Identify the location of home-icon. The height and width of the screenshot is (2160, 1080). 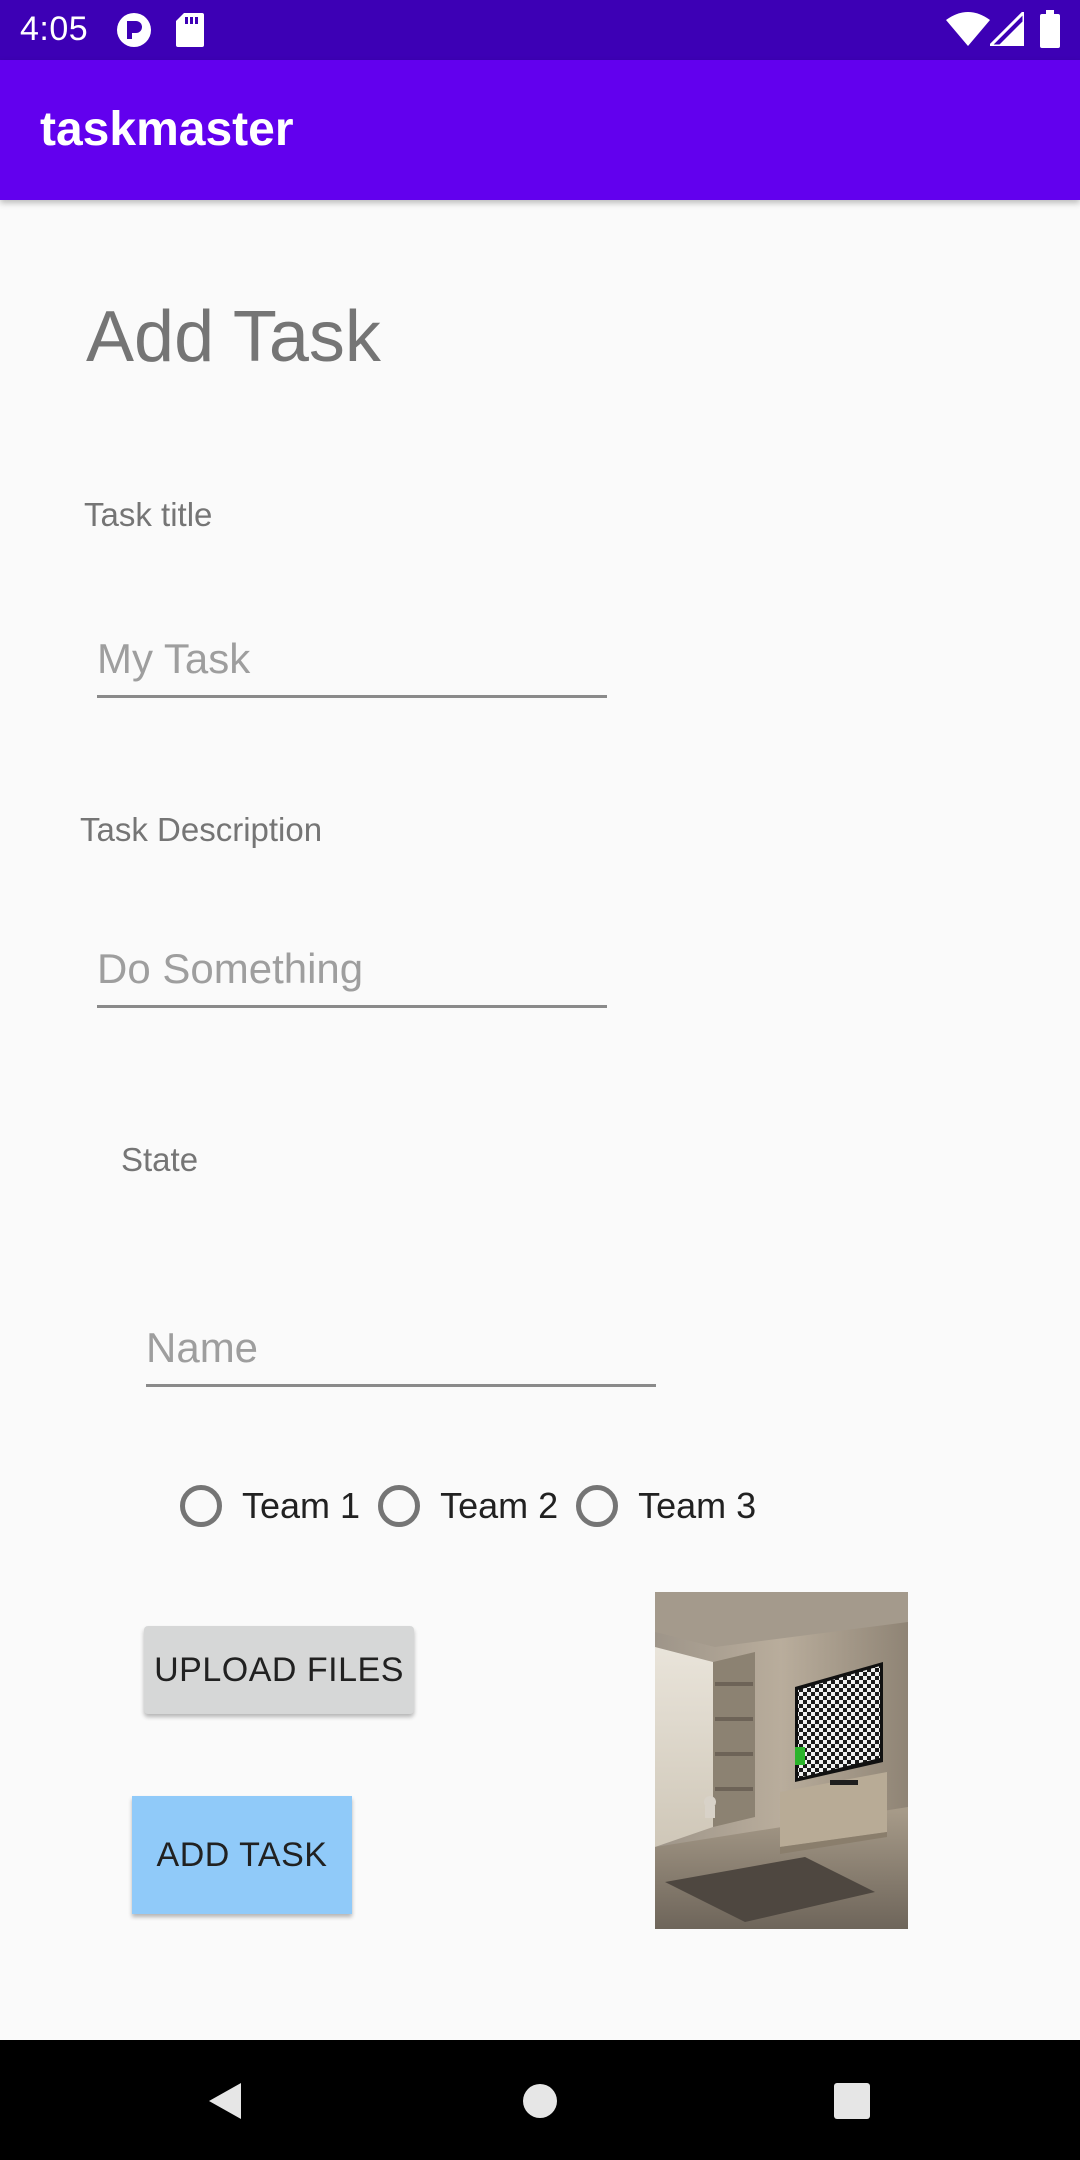
(540, 2101).